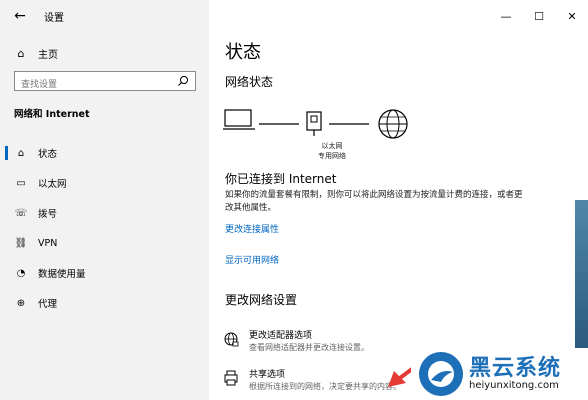  What do you see at coordinates (514, 385) in the screenshot?
I see `watermark-url: heiyunxitong.com` at bounding box center [514, 385].